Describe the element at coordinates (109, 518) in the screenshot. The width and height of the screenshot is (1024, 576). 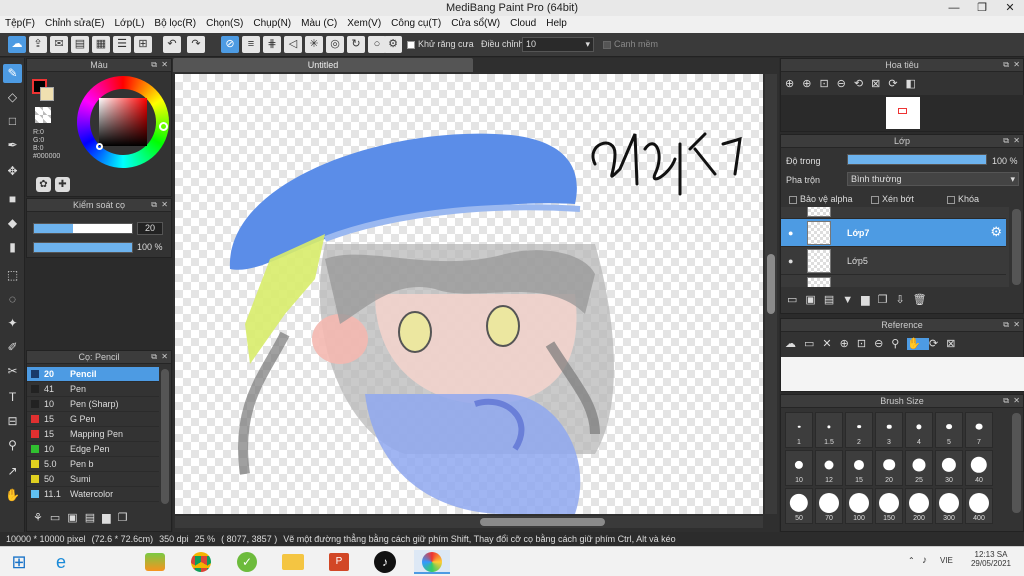
I see `folder-icon: ▆` at that location.